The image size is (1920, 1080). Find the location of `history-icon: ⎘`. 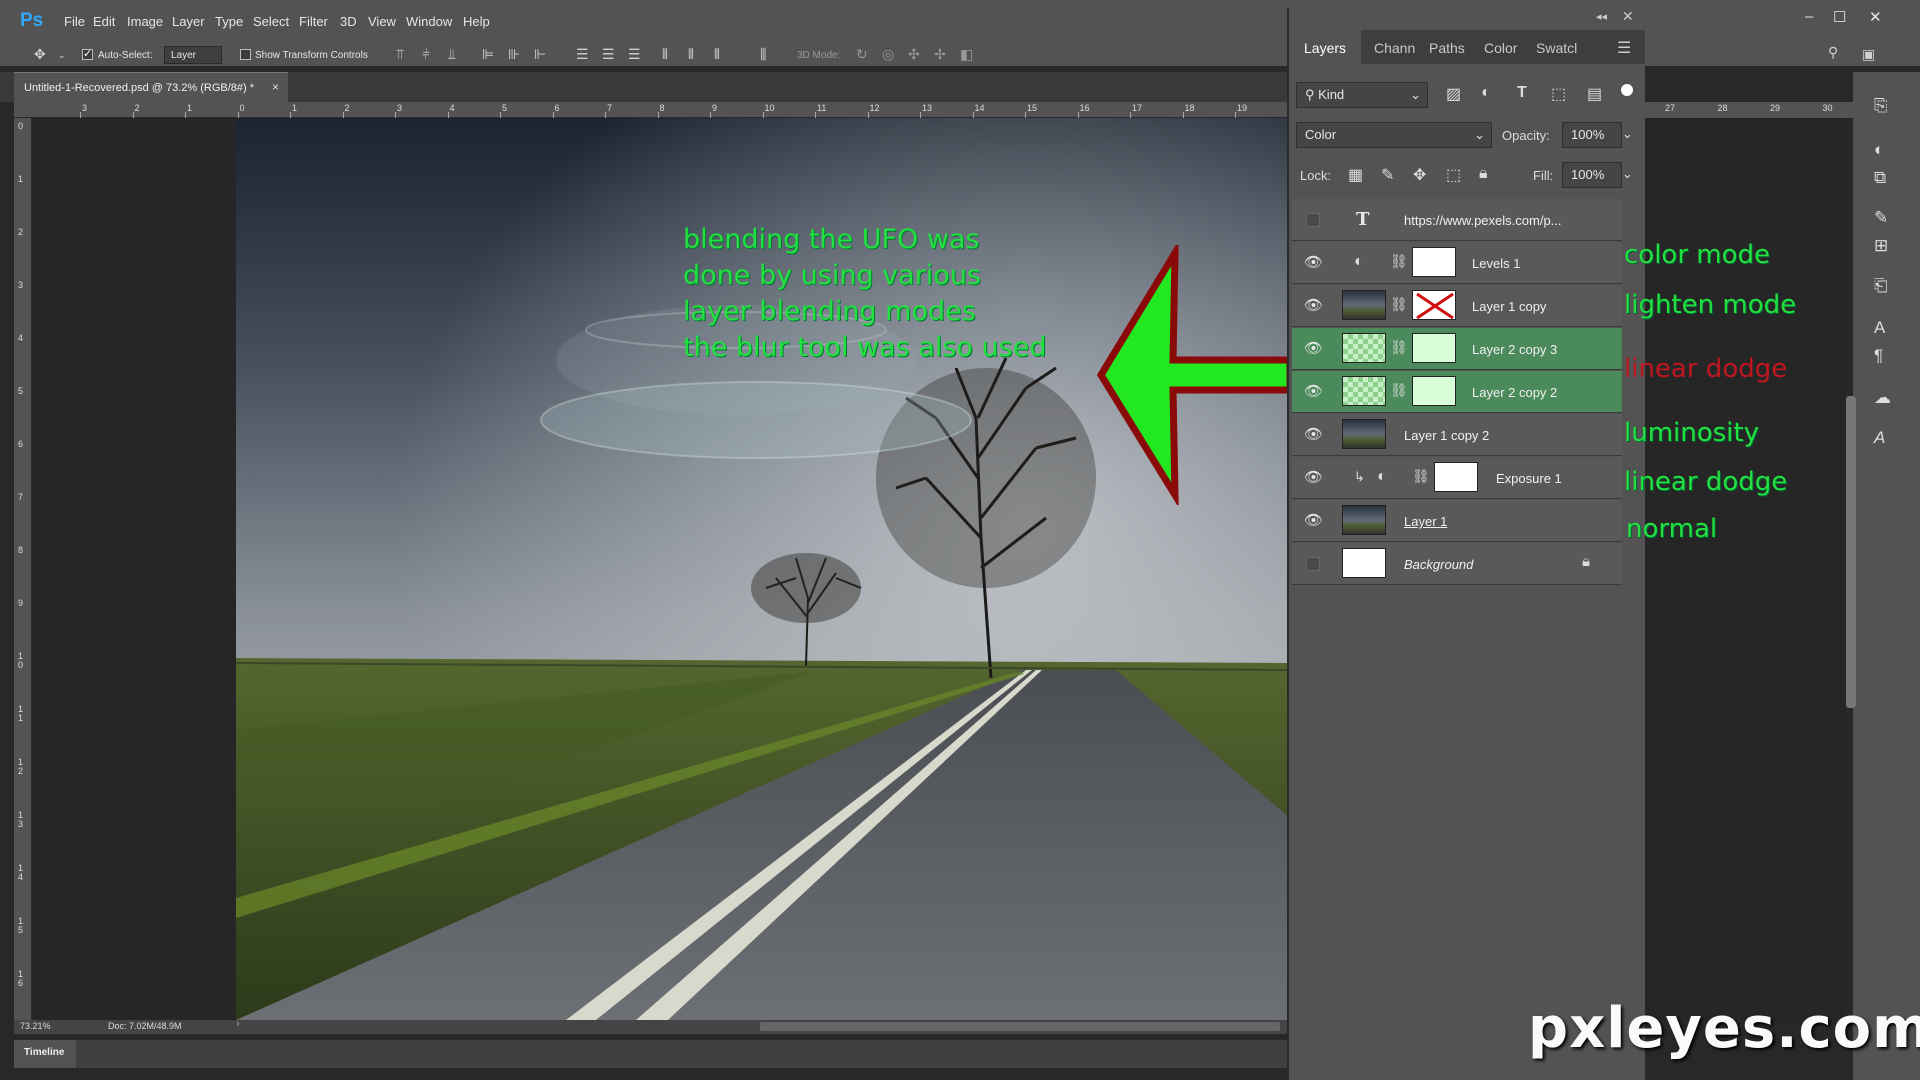

history-icon: ⎘ is located at coordinates (1881, 106).